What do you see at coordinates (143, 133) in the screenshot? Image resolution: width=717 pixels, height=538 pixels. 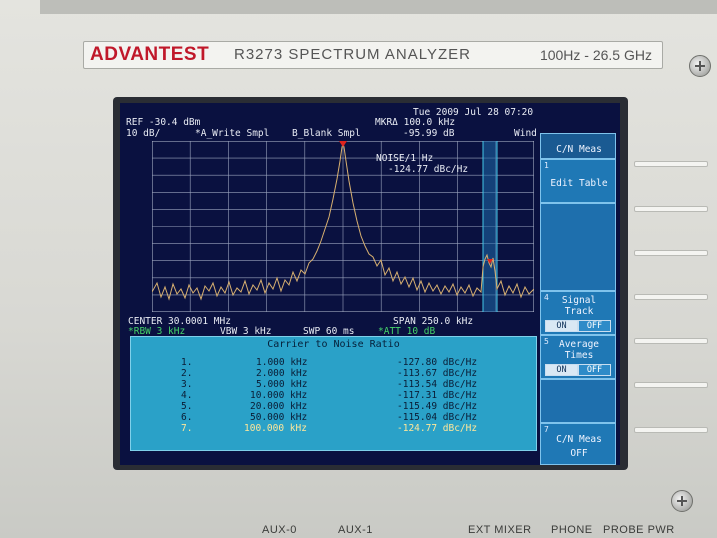 I see `scale: 10 dB/` at bounding box center [143, 133].